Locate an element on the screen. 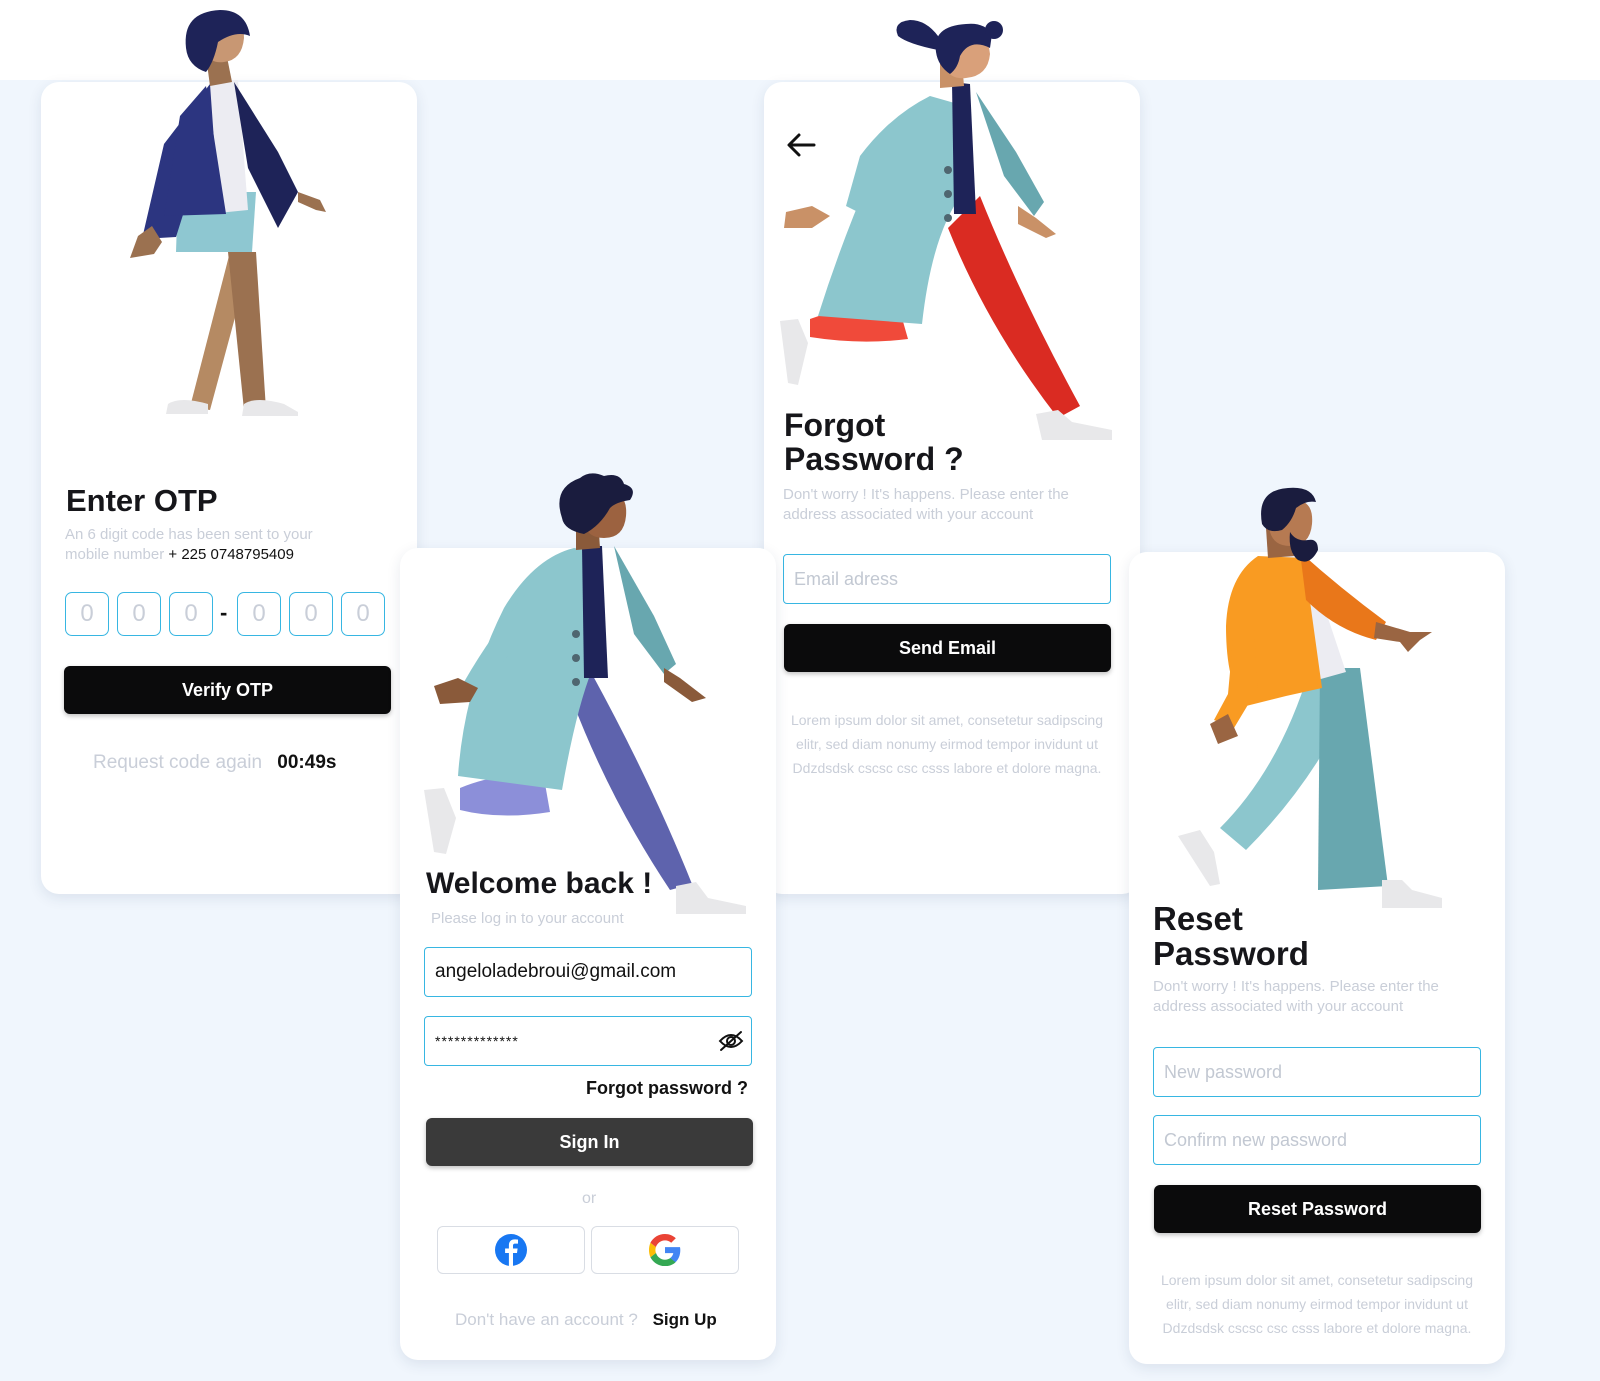 This screenshot has width=1600, height=1381. reset-password-button: Reset Password is located at coordinates (1317, 1209).